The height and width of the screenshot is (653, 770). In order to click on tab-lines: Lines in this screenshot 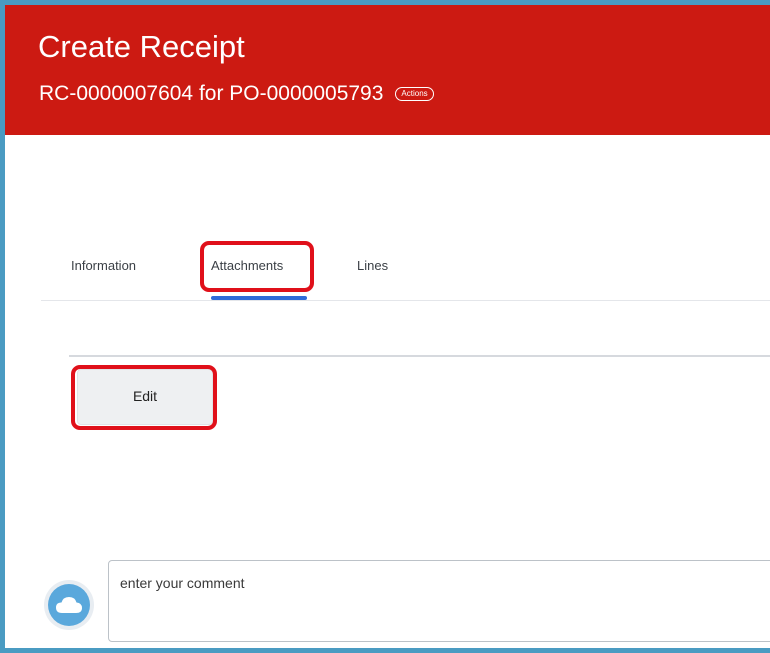, I will do `click(372, 265)`.